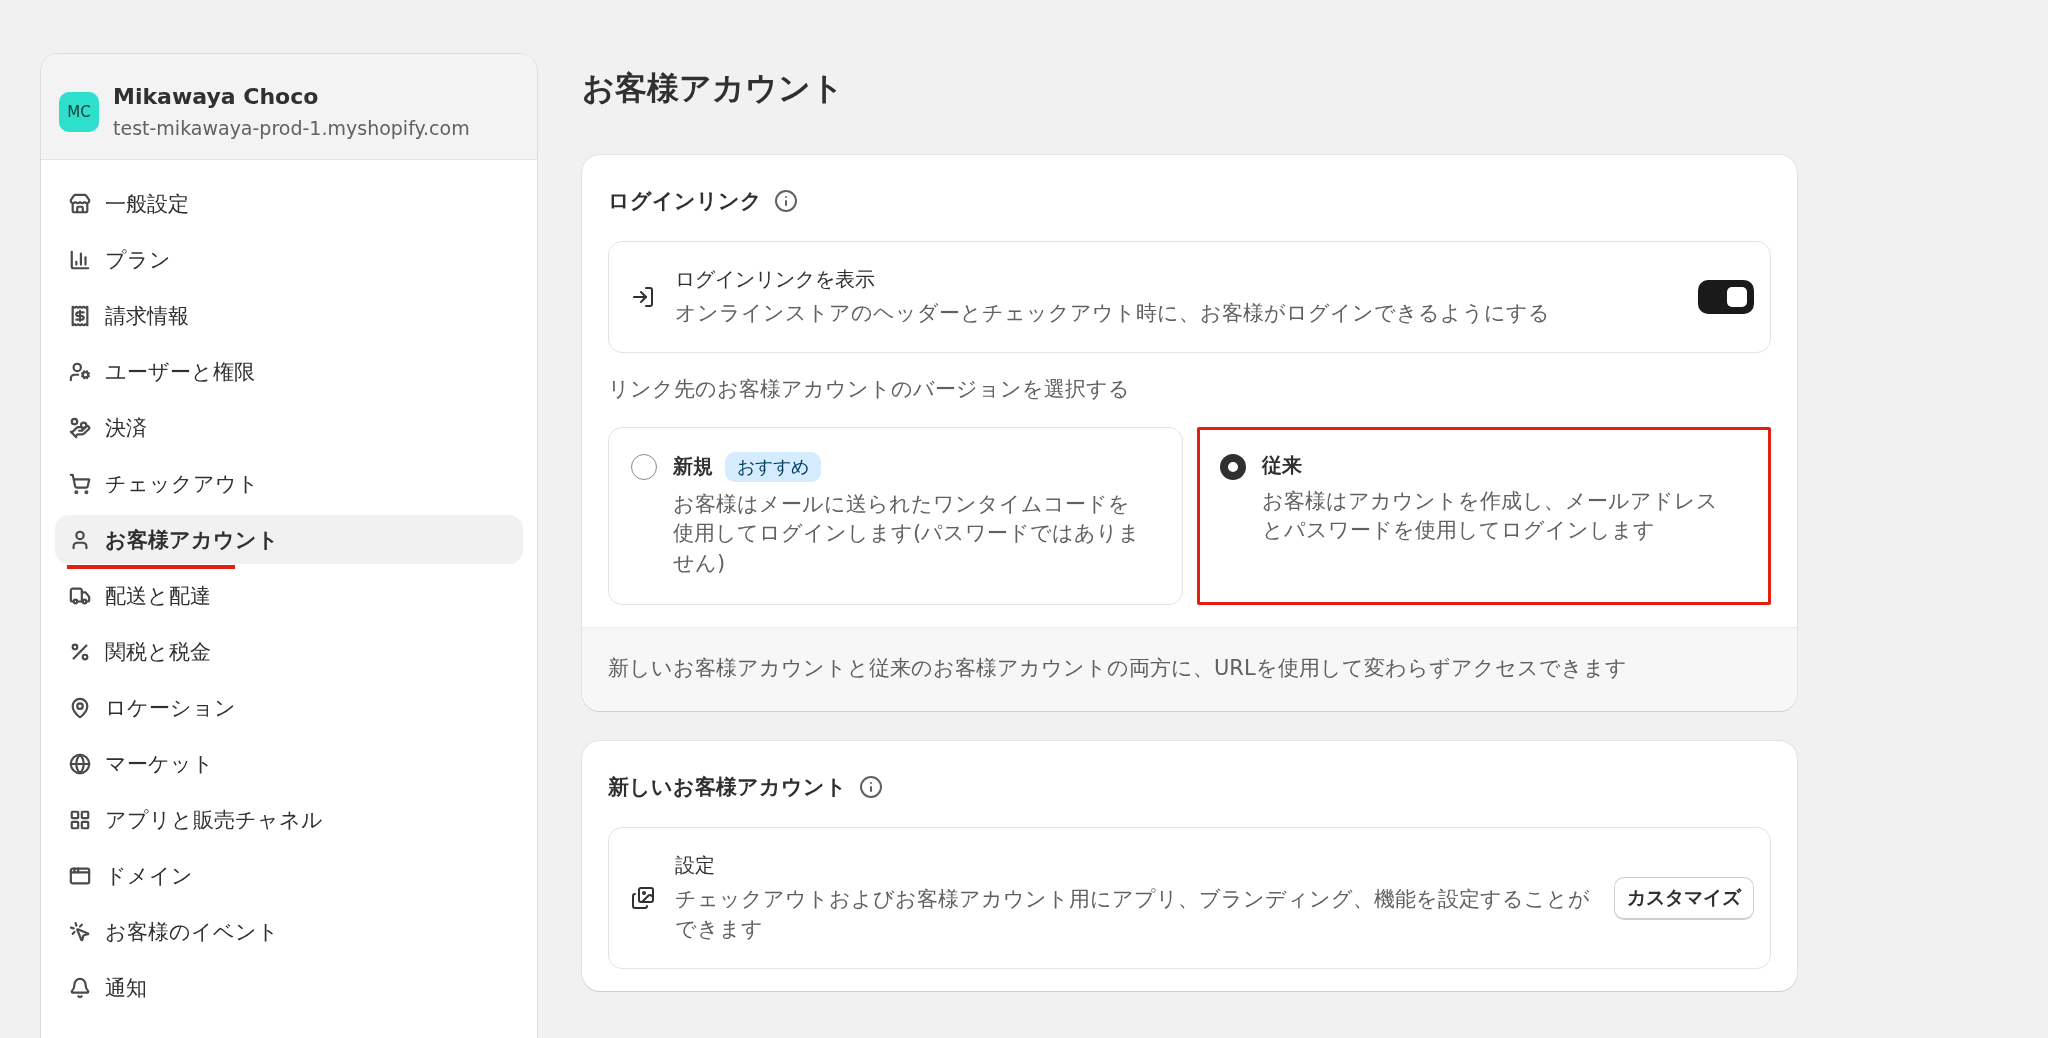 The height and width of the screenshot is (1038, 2048). Describe the element at coordinates (713, 88) in the screenshot. I see `page-title: お客様アカウント` at that location.